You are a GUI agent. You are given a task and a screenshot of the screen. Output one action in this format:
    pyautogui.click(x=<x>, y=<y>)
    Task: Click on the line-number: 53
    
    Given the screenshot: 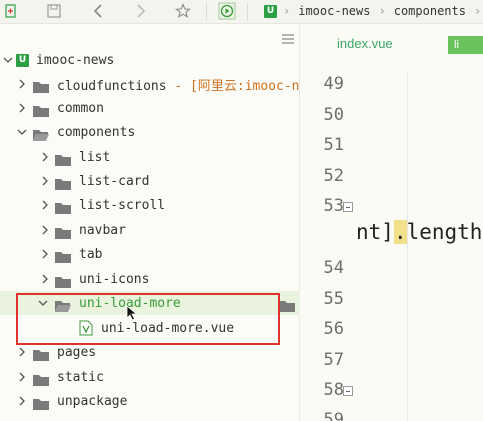 What is the action you would take?
    pyautogui.click(x=333, y=206)
    